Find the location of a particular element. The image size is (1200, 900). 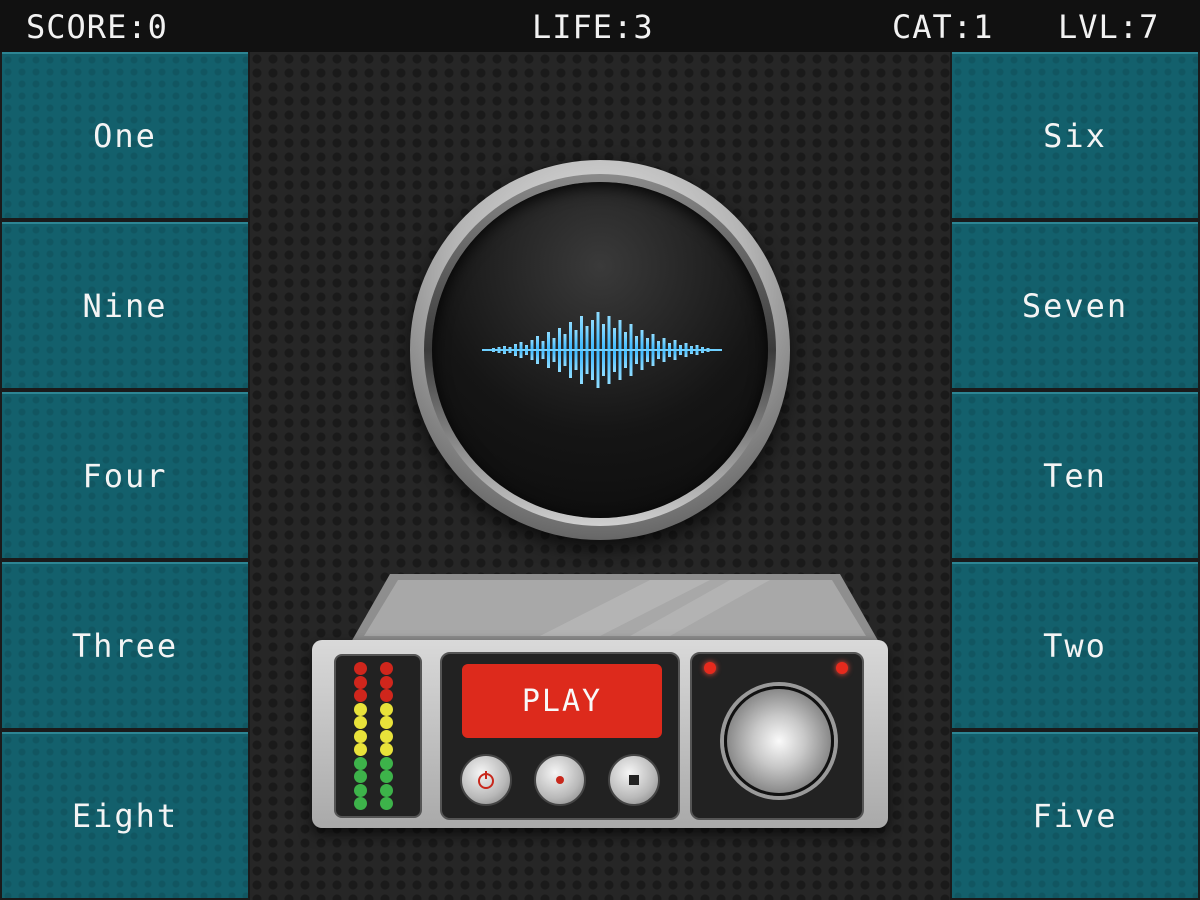

level-display: LVL:7 is located at coordinates (1109, 27).